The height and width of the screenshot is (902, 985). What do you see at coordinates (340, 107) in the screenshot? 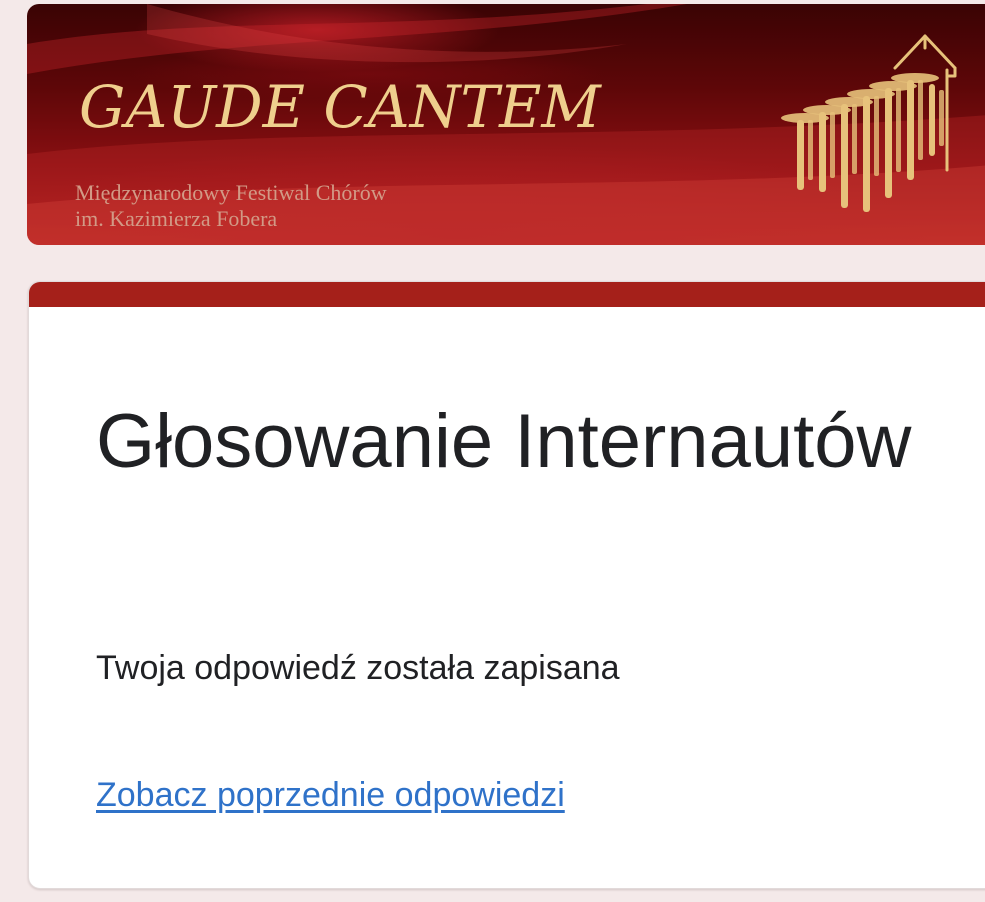
I see `banner-title: GAUDE CANTEM` at bounding box center [340, 107].